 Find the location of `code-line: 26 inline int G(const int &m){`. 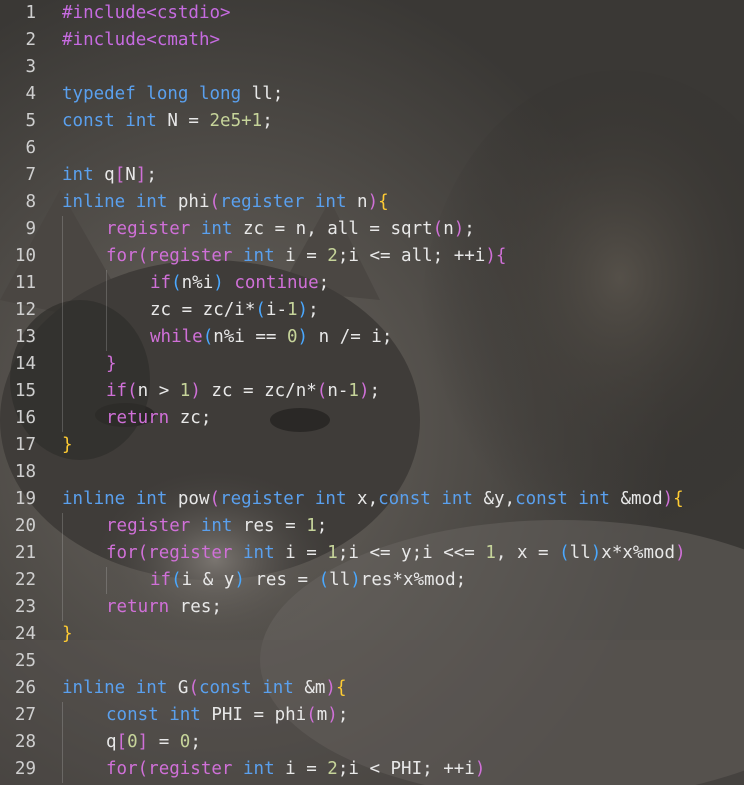

code-line: 26 inline int G(const int &m){ is located at coordinates (372, 688).